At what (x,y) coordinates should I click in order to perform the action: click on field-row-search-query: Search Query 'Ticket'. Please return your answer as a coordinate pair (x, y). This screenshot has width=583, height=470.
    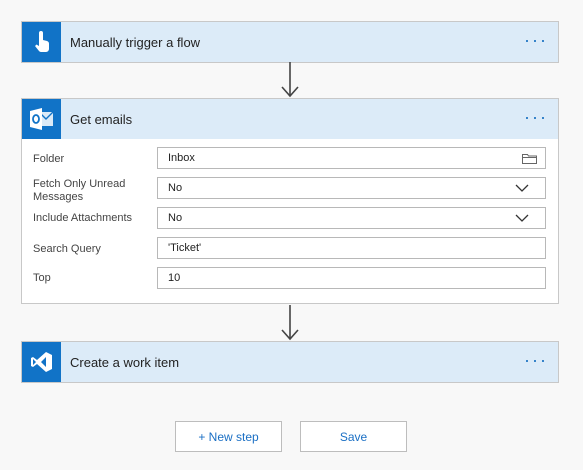
    Looking at the image, I should click on (290, 252).